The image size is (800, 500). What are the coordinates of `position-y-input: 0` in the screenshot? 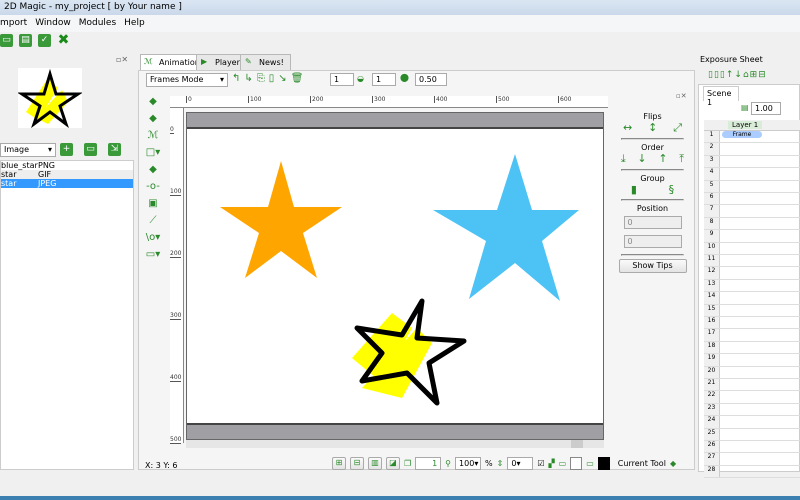 It's located at (652, 241).